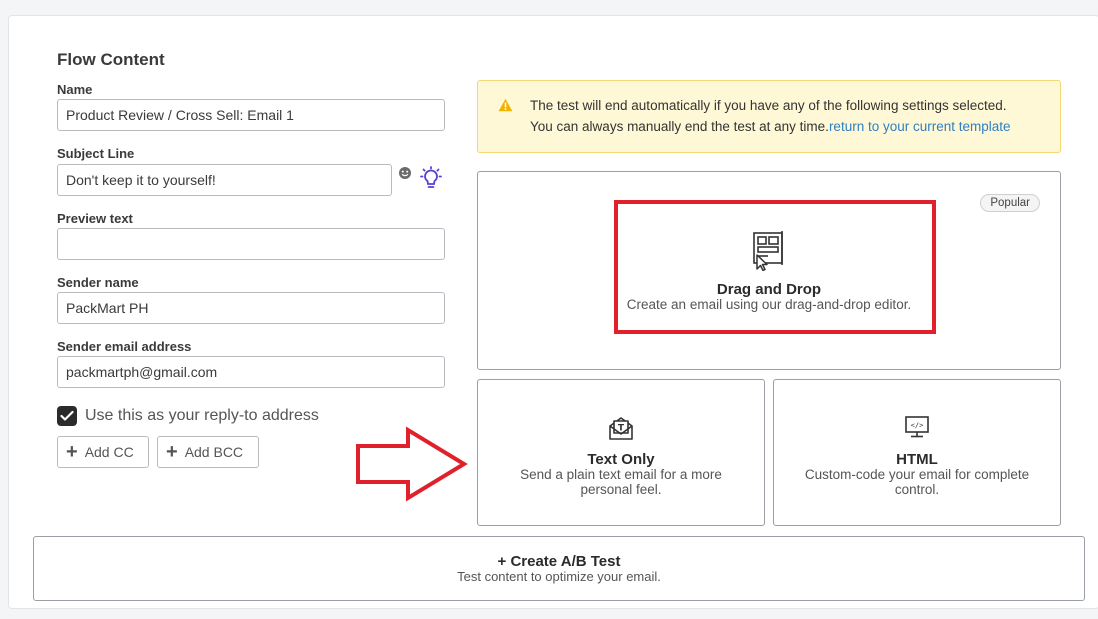 This screenshot has height=619, width=1098. What do you see at coordinates (109, 452) in the screenshot?
I see `add-cc-label: Add CC` at bounding box center [109, 452].